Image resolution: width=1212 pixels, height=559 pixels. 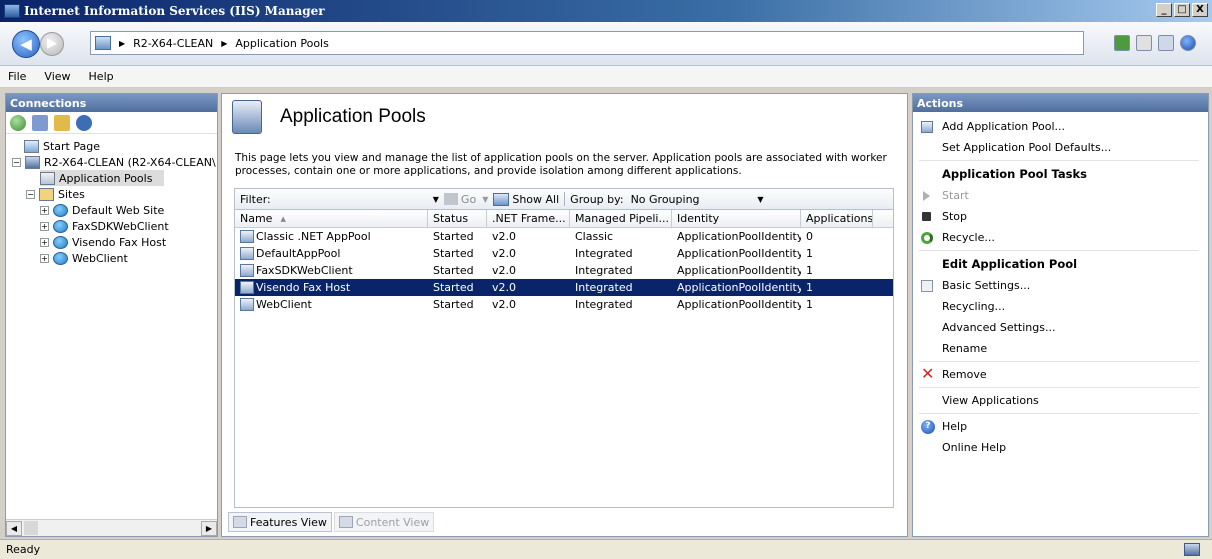 I want to click on column-header-status: Status, so click(x=457, y=218).